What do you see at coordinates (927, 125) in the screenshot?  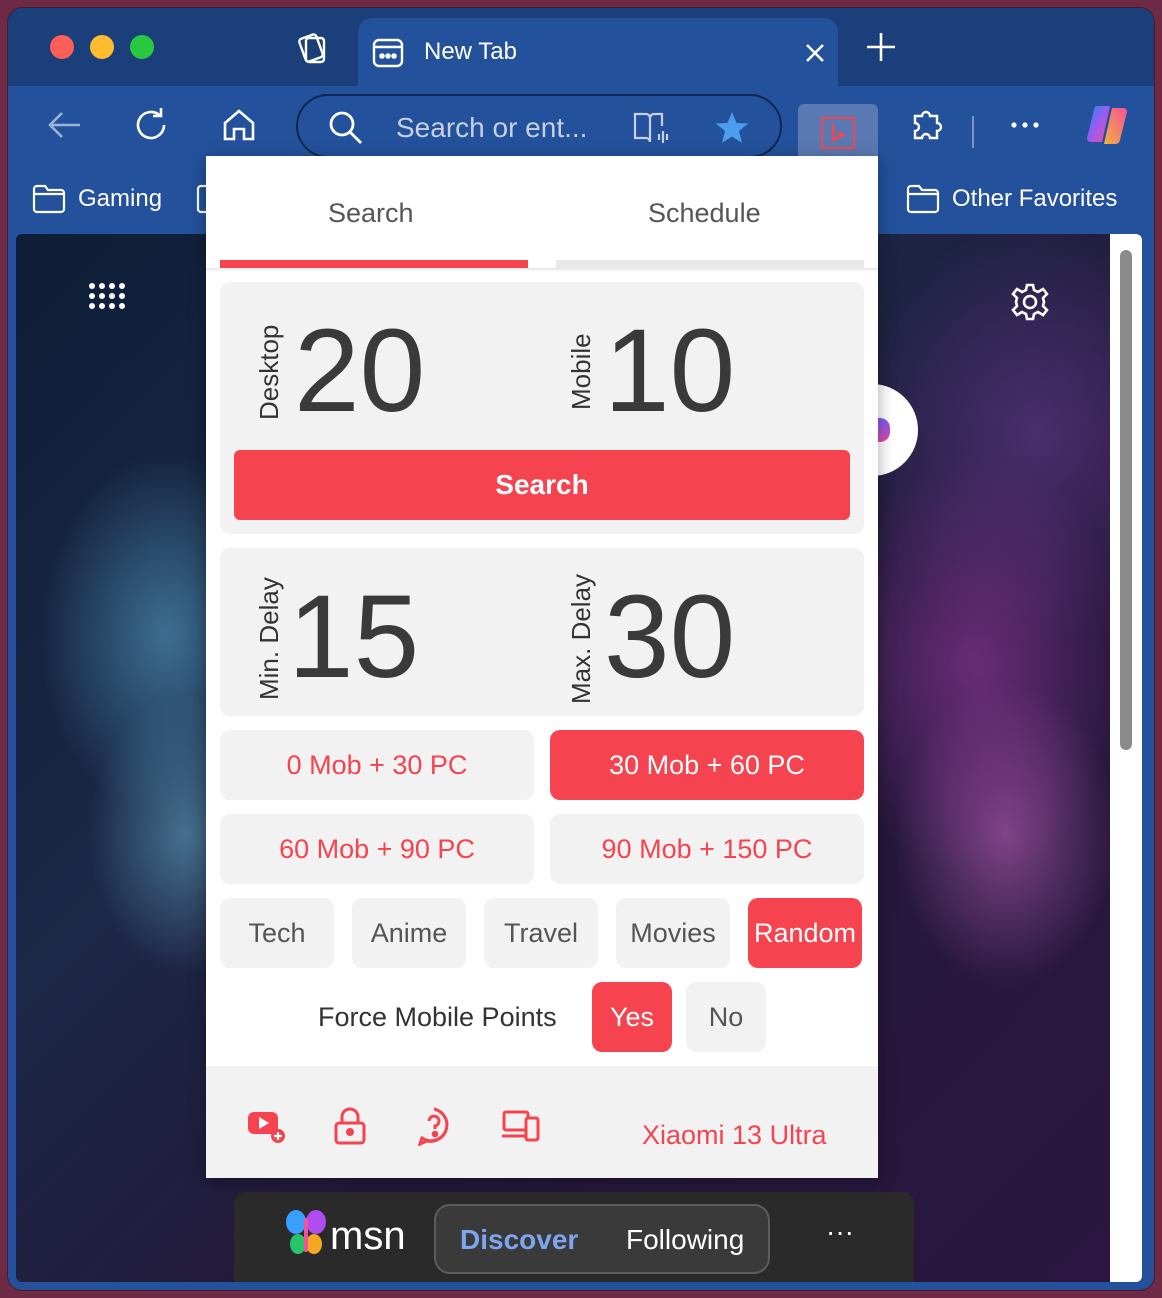 I see `extensions-puzzle-icon` at bounding box center [927, 125].